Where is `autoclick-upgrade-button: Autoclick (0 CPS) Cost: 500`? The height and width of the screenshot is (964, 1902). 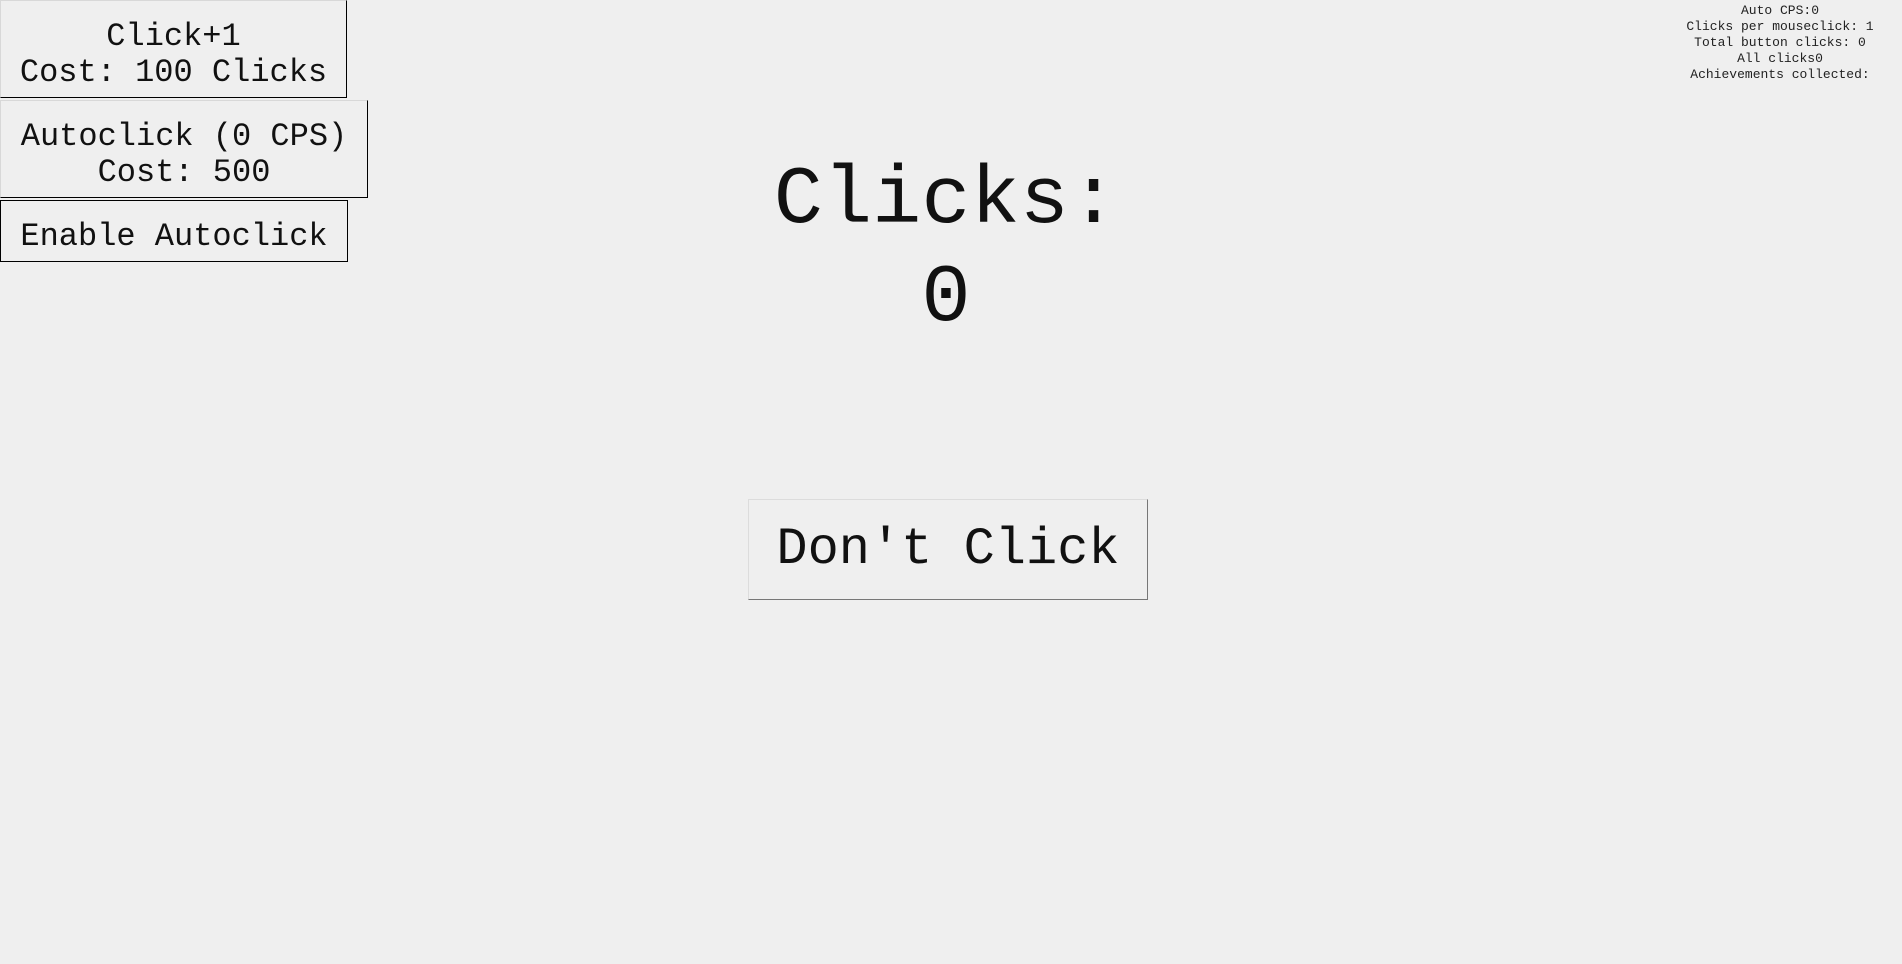 autoclick-upgrade-button: Autoclick (0 CPS) Cost: 500 is located at coordinates (184, 149).